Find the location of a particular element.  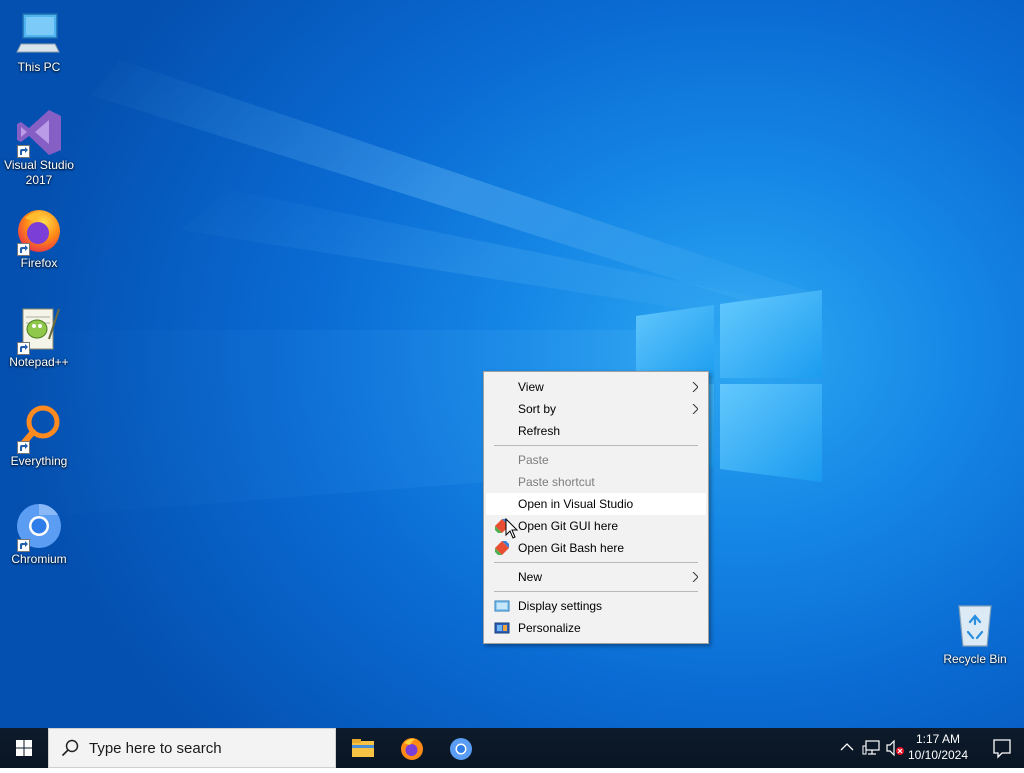

taskbar-file-explorer is located at coordinates (362, 748).